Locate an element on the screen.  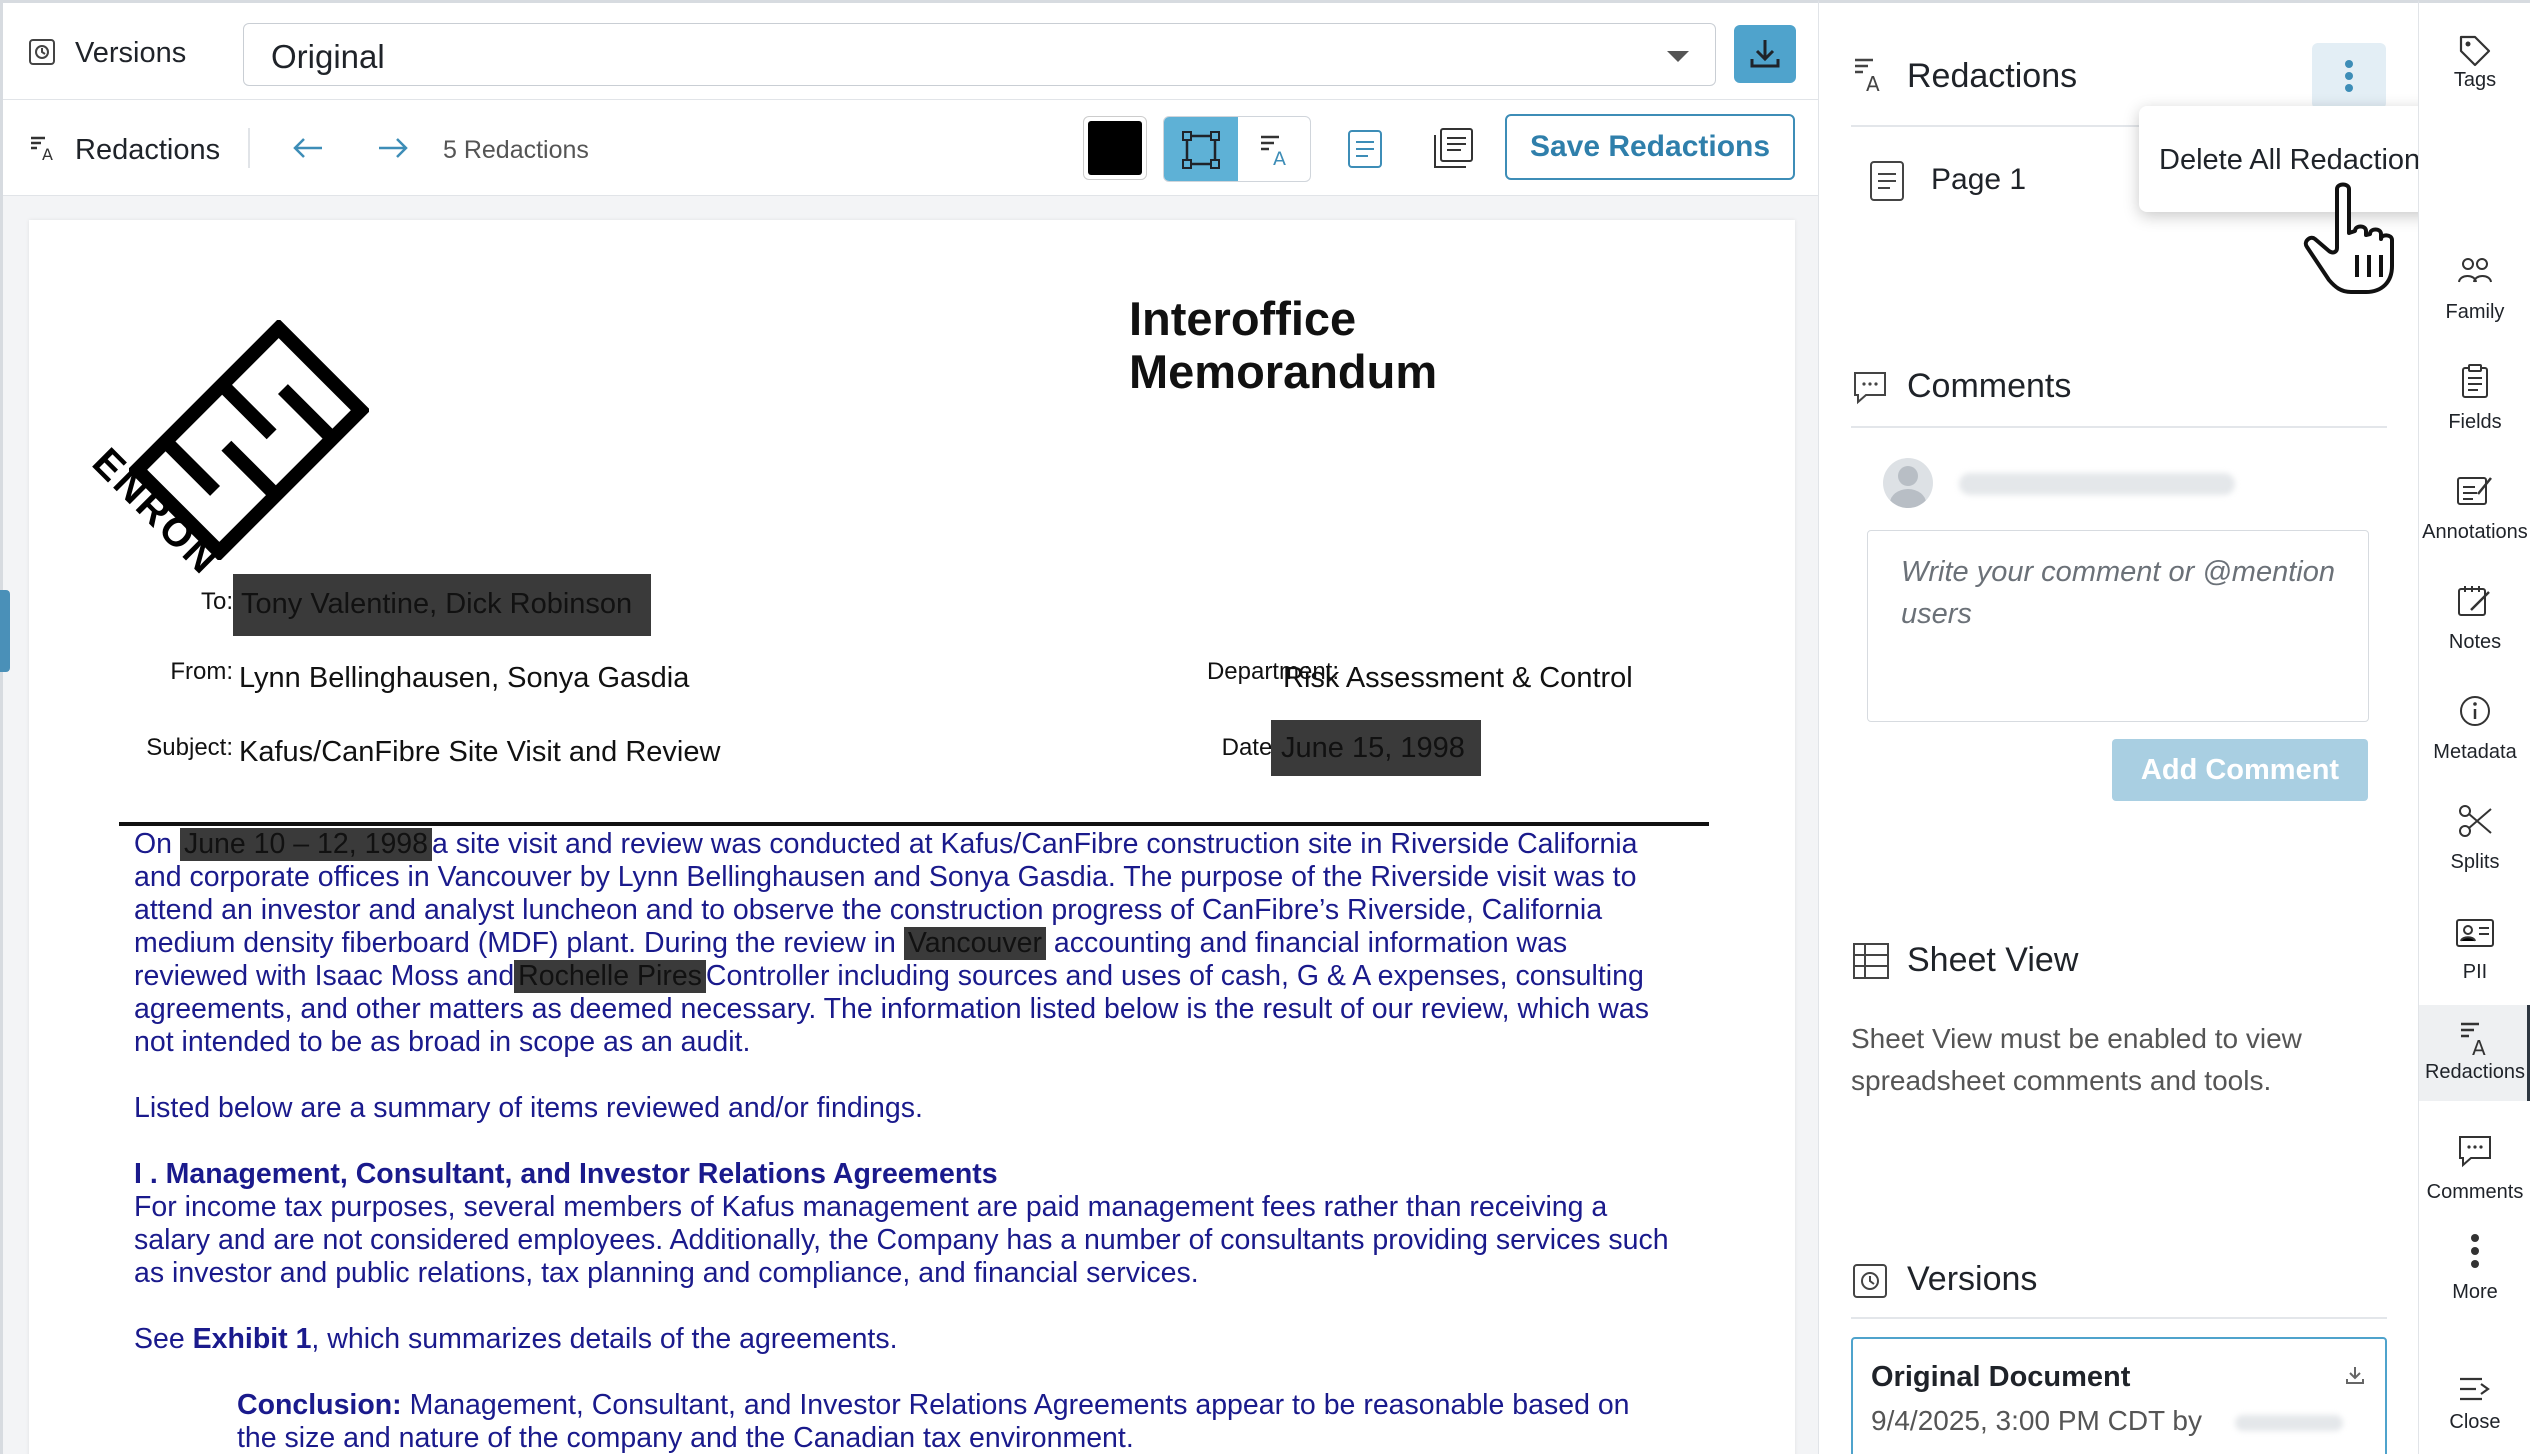
collapse-icon is located at coordinates (2474, 1389).